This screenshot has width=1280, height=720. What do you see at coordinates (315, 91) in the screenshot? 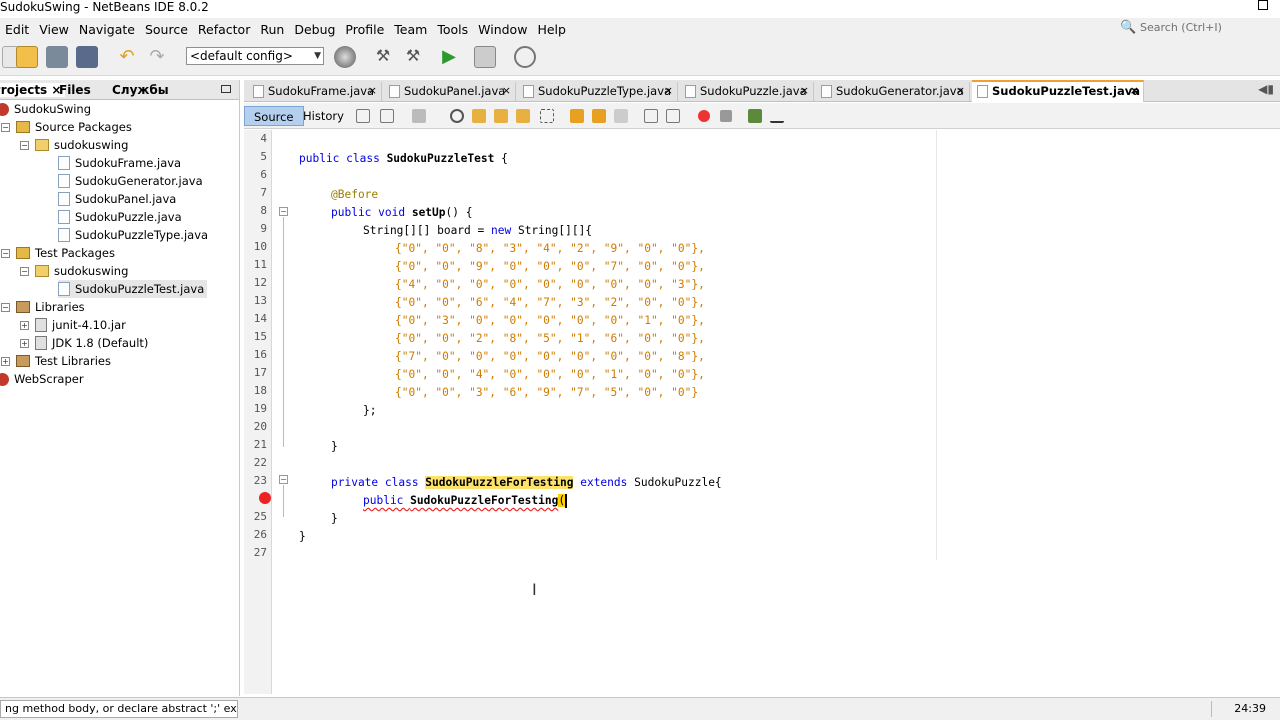
I see `tab-sudokuframe: SudokuFrame.java ×` at bounding box center [315, 91].